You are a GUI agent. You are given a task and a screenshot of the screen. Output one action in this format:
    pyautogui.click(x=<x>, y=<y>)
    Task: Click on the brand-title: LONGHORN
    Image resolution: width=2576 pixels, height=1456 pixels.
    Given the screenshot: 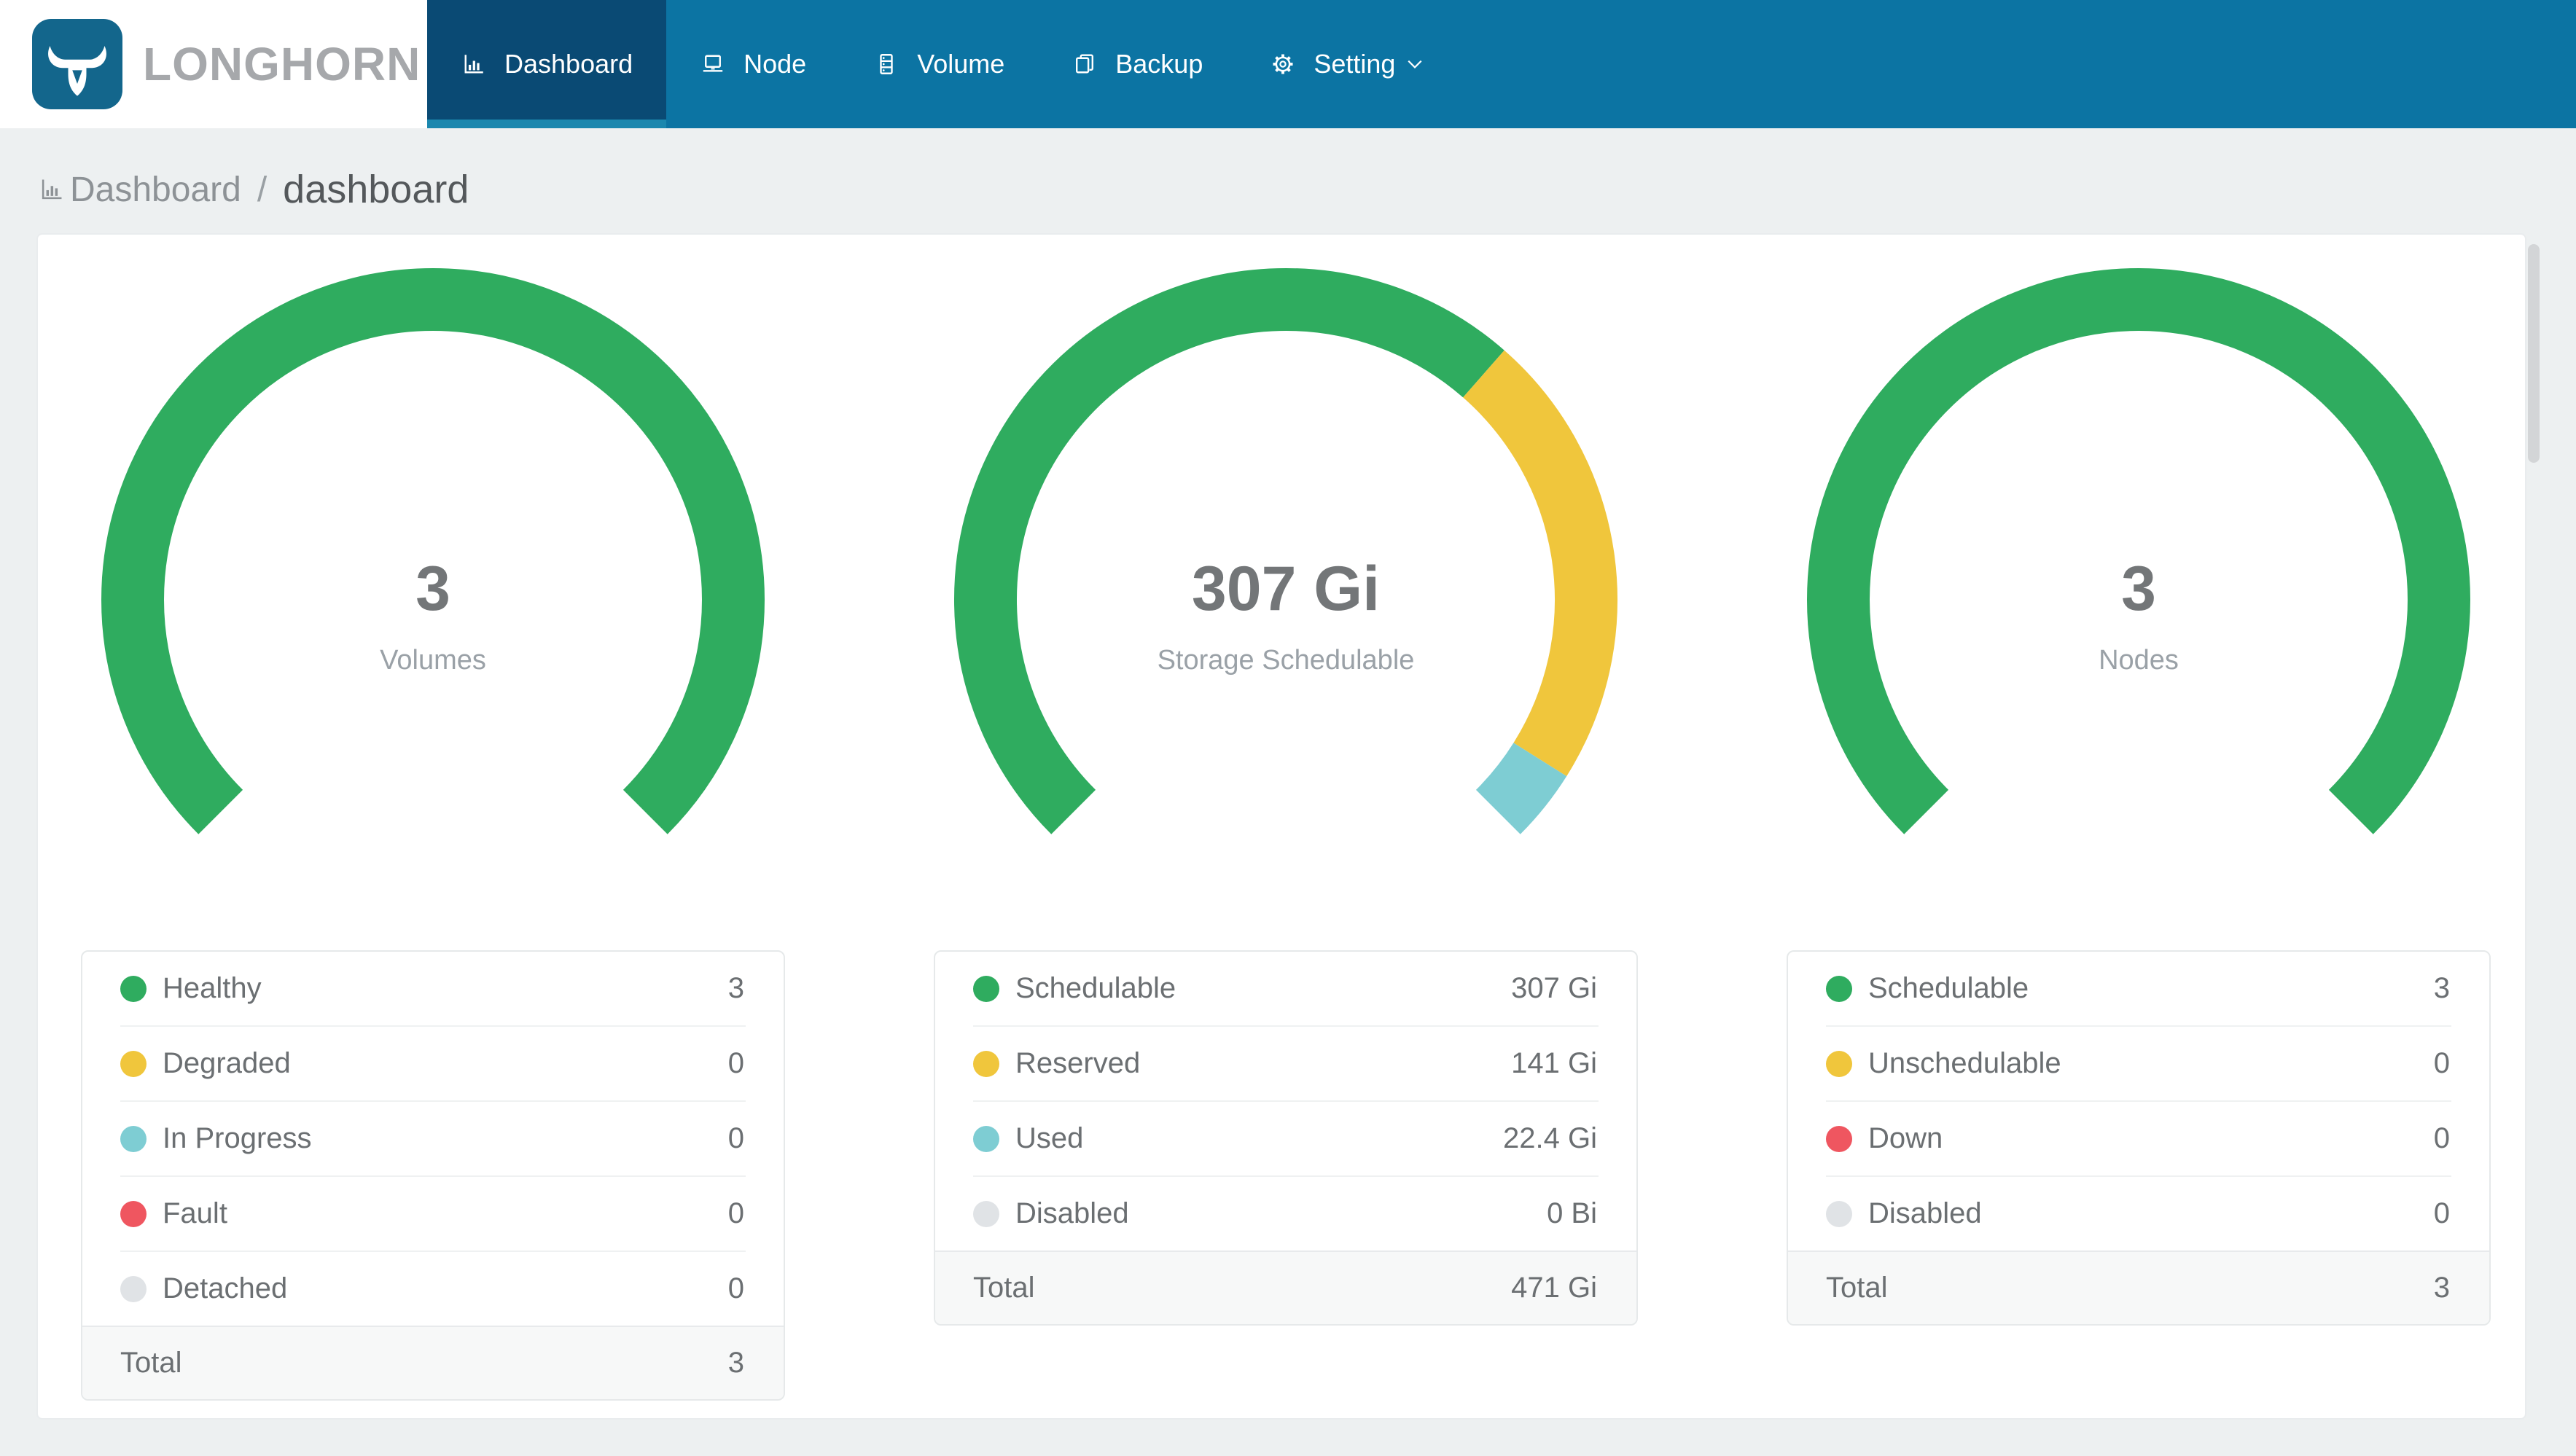 What is the action you would take?
    pyautogui.click(x=282, y=64)
    